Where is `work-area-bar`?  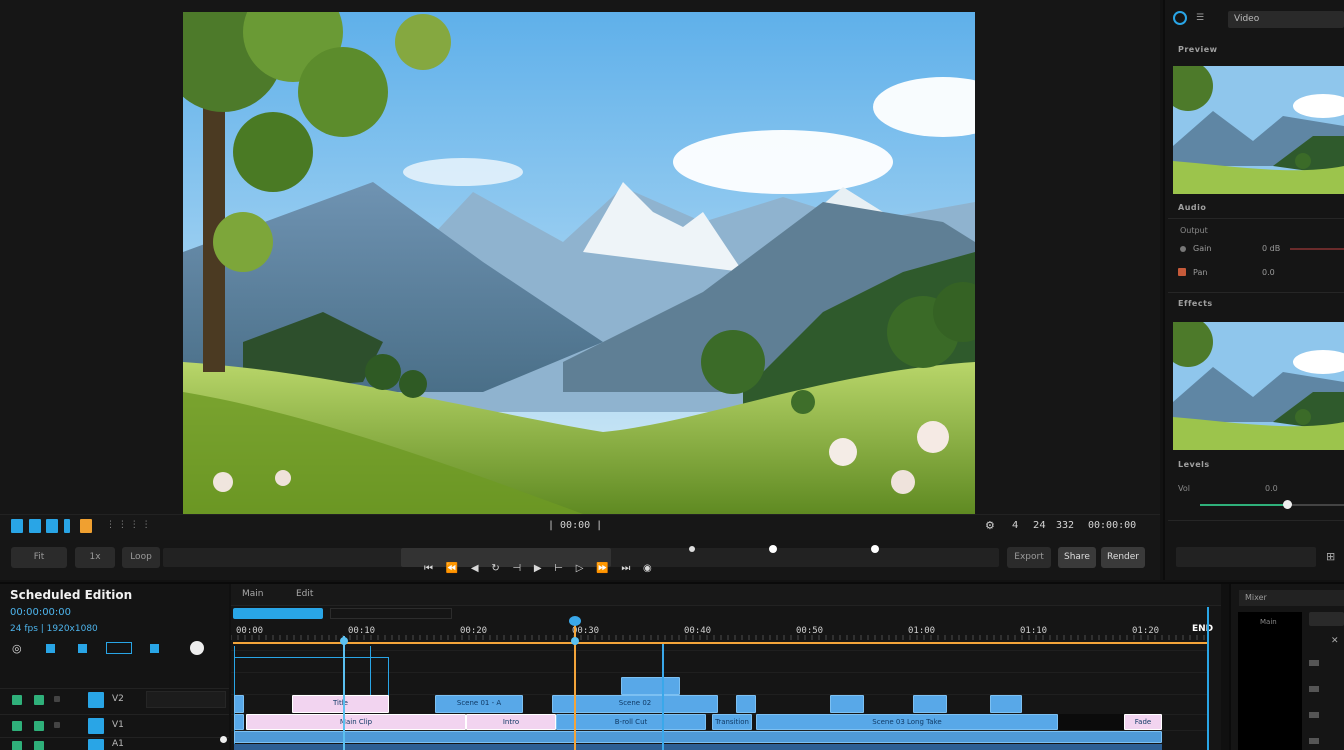 work-area-bar is located at coordinates (278, 613).